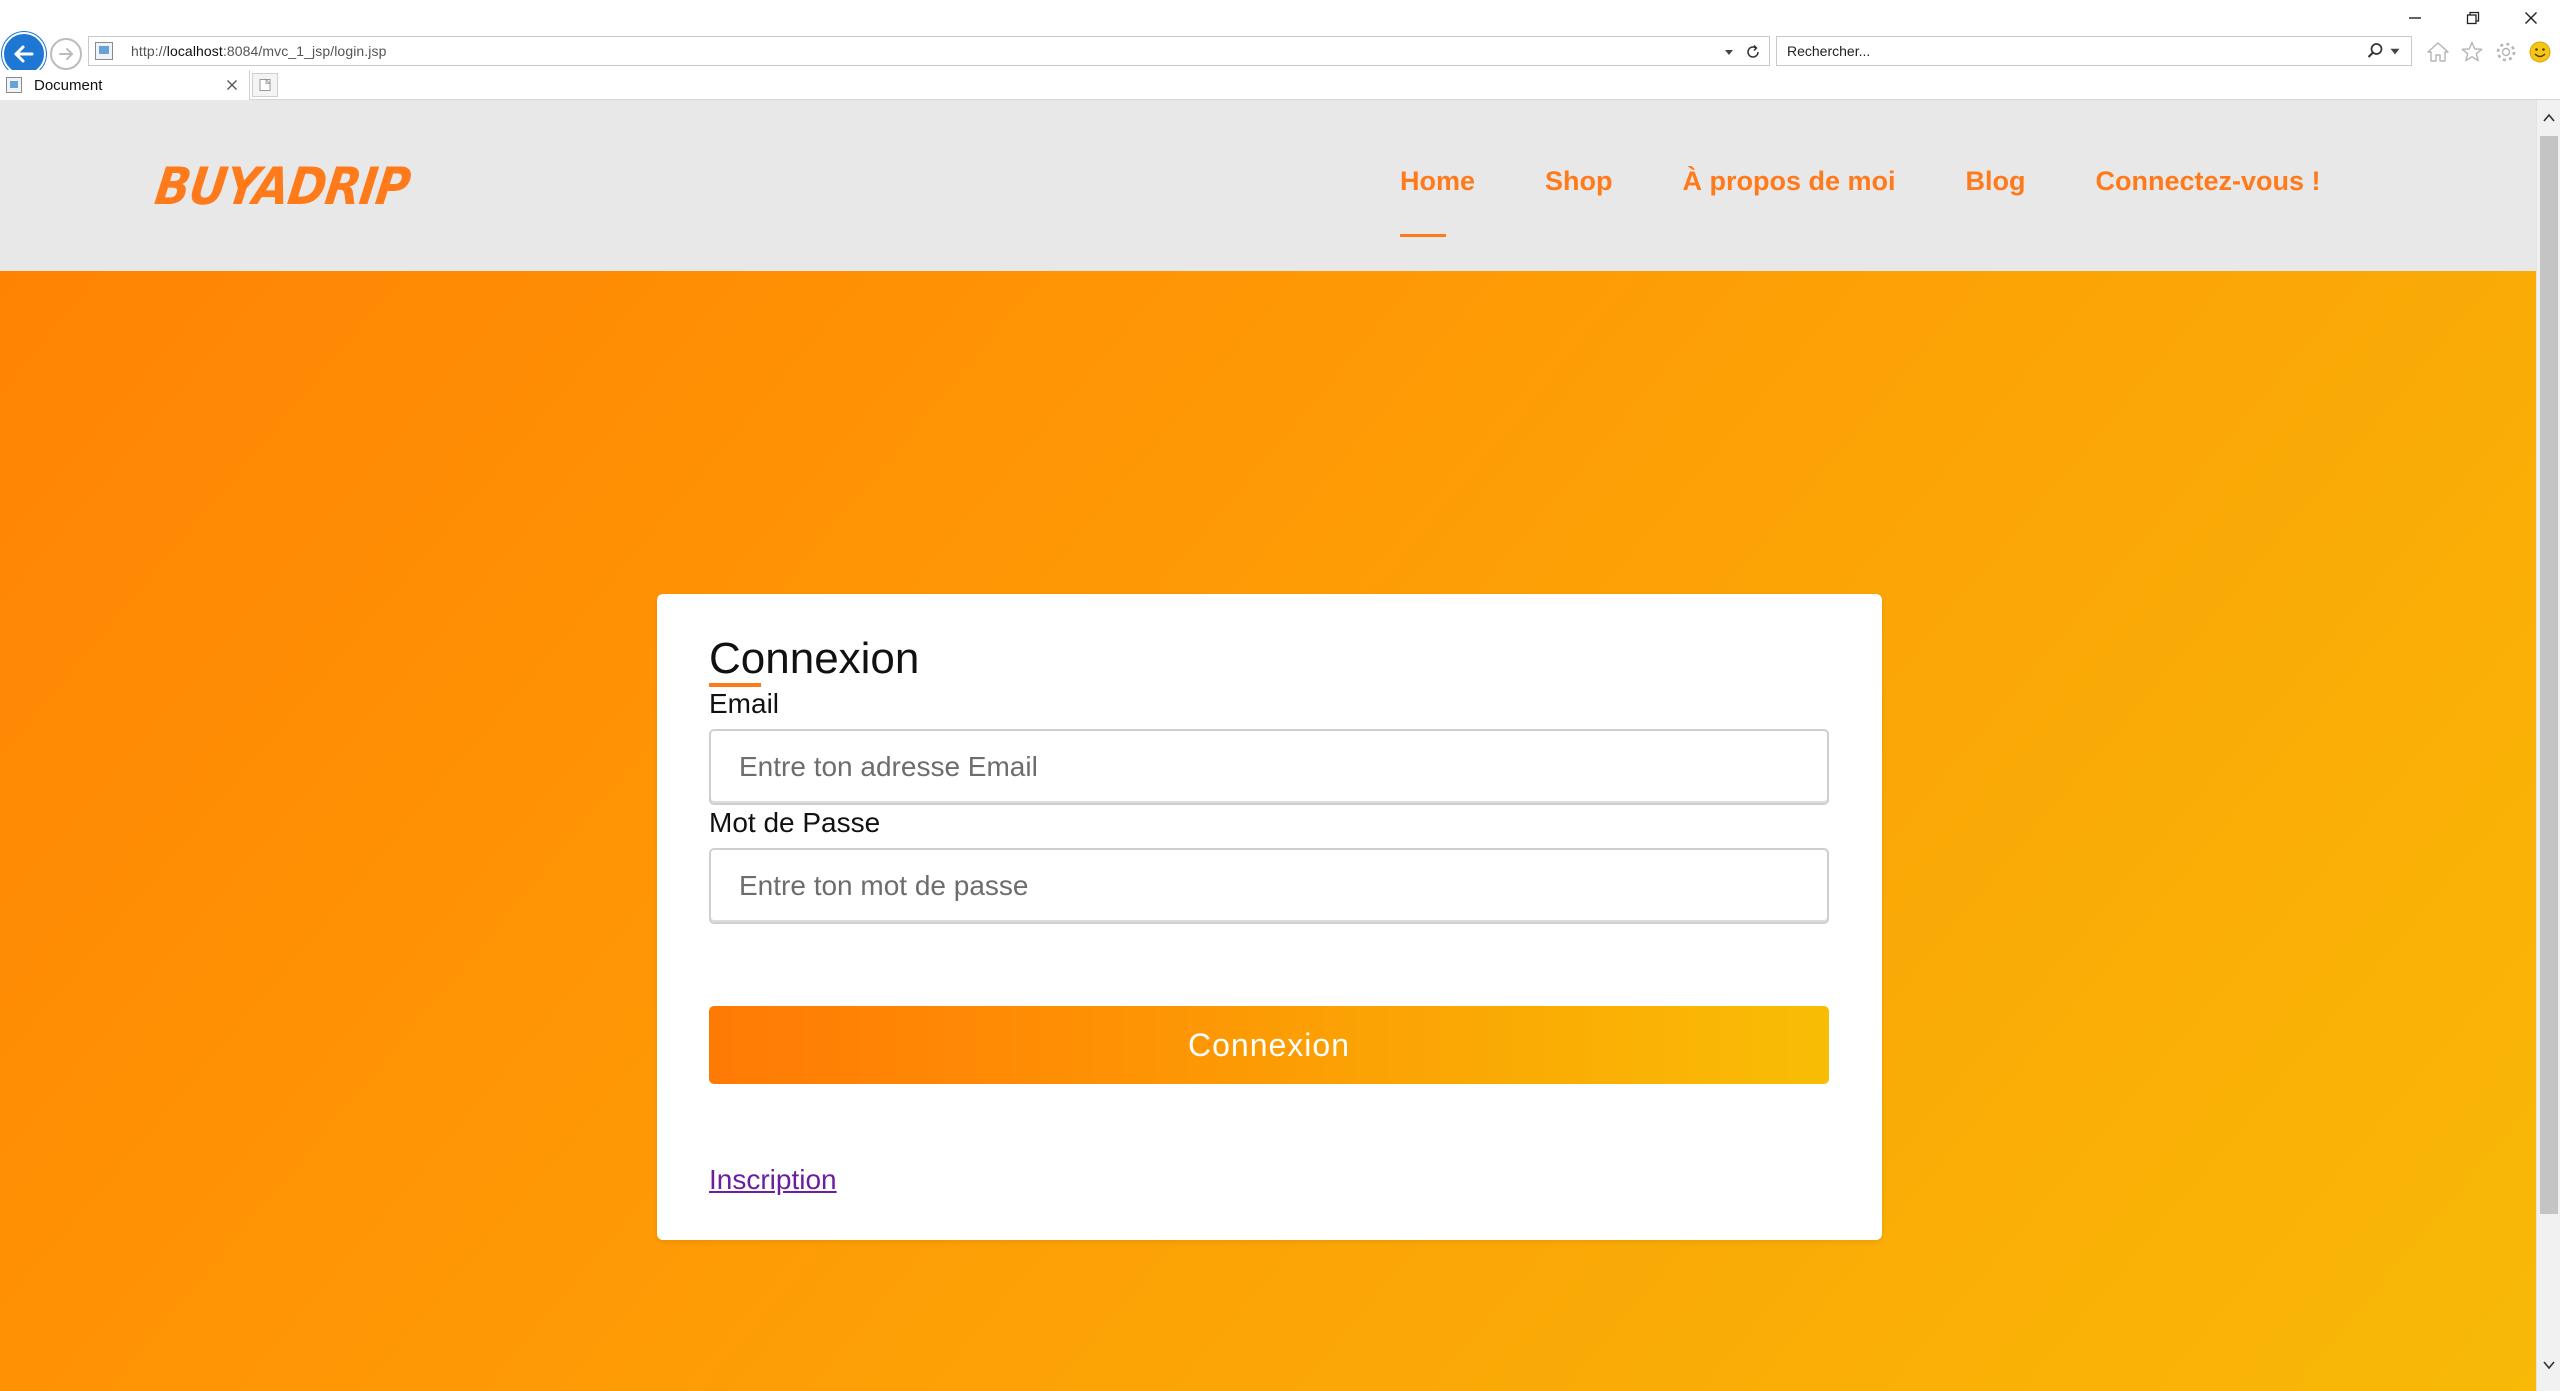  I want to click on home-button, so click(2438, 52).